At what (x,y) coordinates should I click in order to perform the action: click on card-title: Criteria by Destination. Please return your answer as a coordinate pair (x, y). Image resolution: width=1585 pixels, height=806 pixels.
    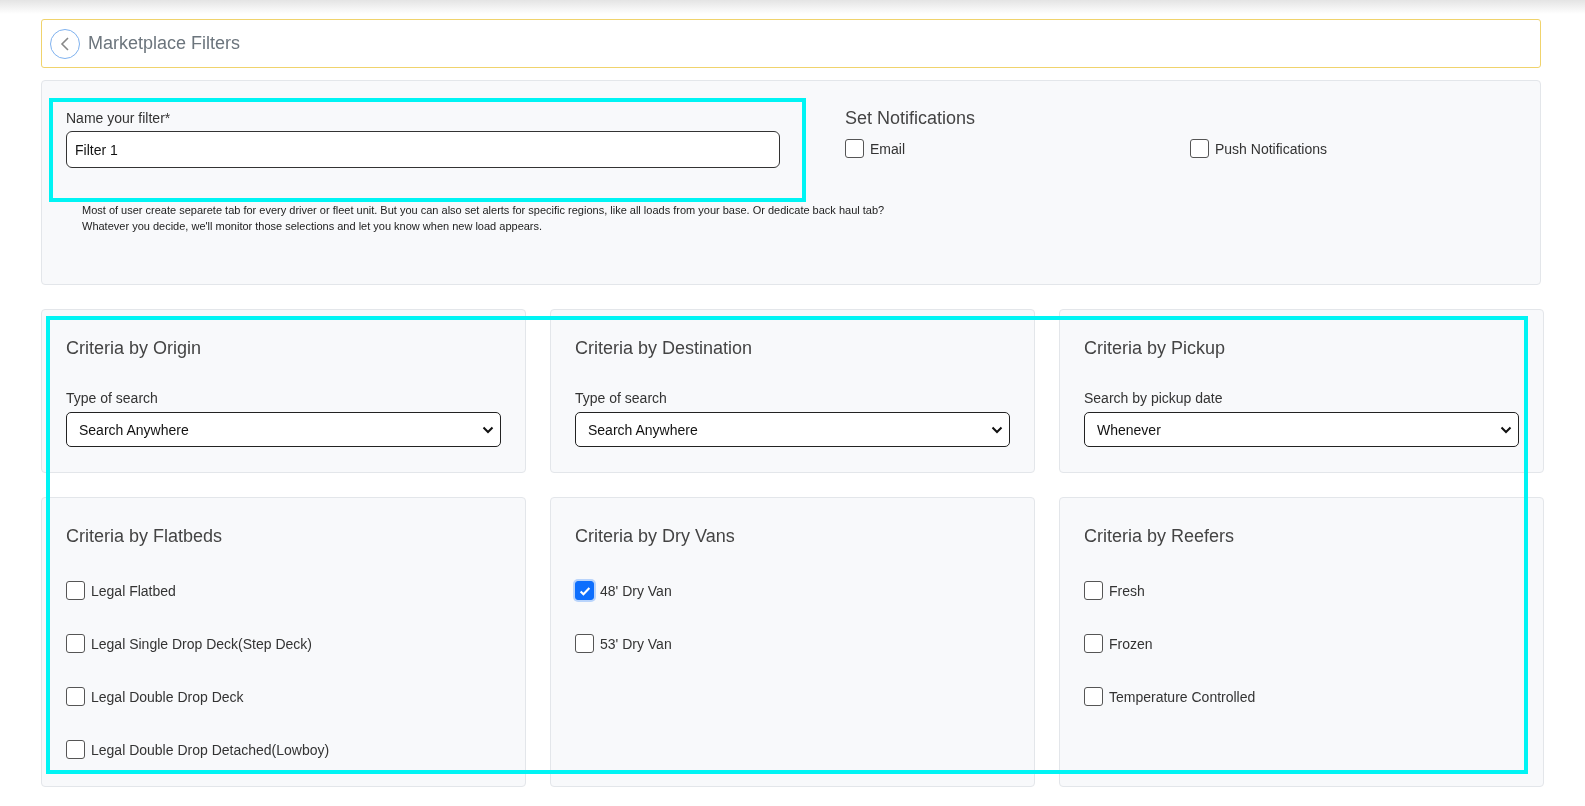
    Looking at the image, I should click on (664, 348).